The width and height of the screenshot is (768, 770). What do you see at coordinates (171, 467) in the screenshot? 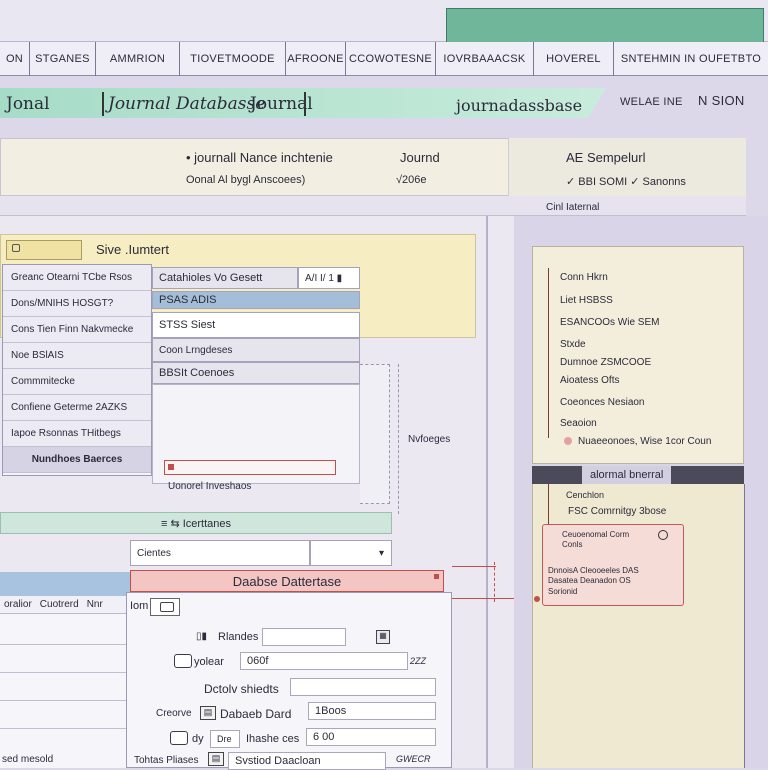
I see `record-icon` at bounding box center [171, 467].